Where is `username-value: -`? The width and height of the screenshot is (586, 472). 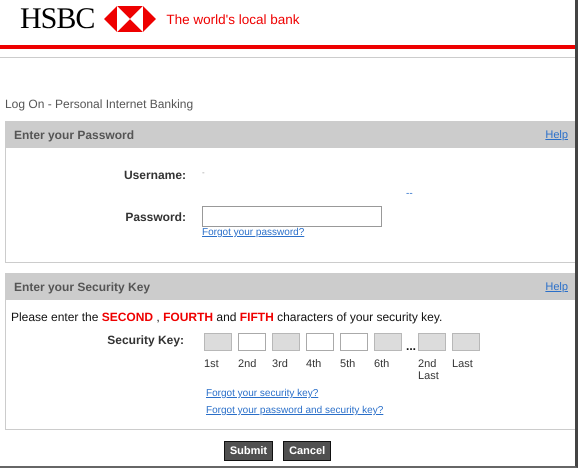
username-value: - is located at coordinates (203, 173).